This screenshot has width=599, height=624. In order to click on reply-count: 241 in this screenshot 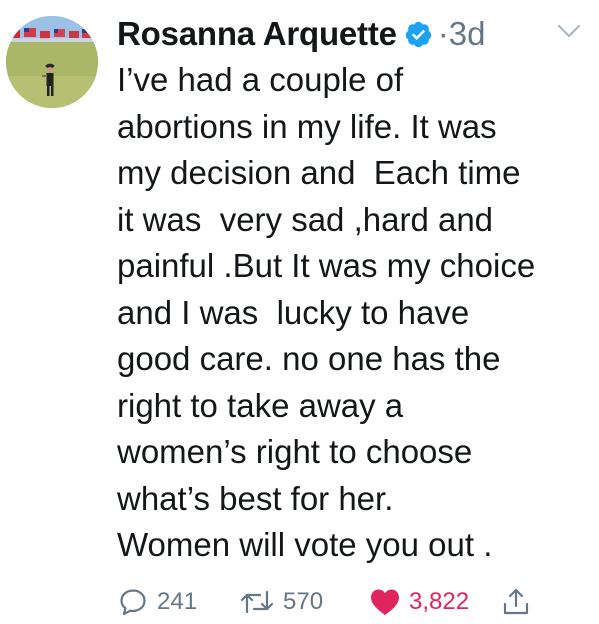, I will do `click(177, 601)`.